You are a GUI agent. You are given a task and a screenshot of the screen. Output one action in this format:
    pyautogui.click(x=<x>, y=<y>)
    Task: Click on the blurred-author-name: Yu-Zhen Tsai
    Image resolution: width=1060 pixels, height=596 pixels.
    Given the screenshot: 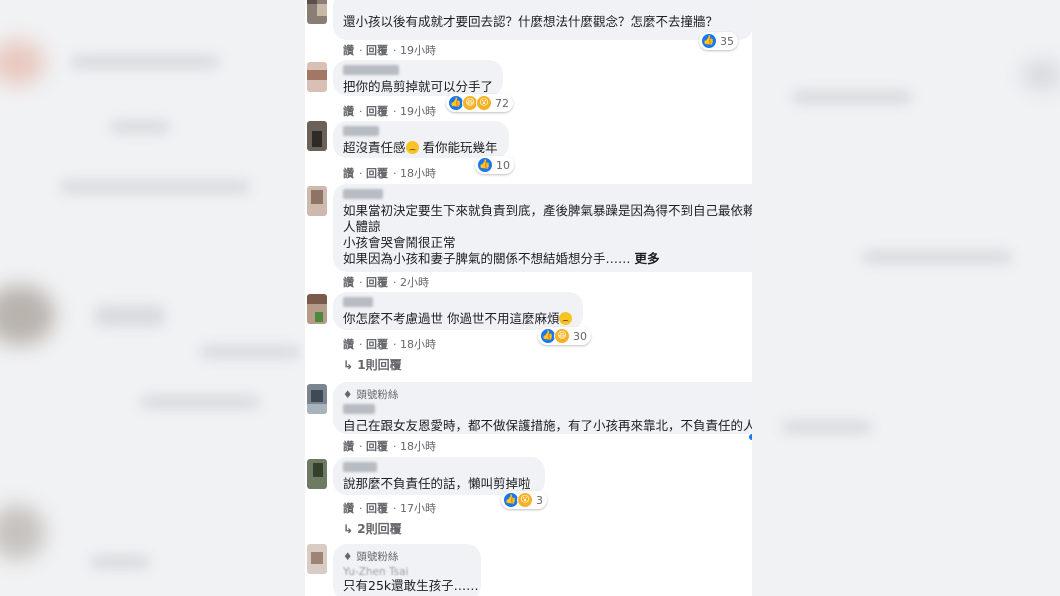 What is the action you would take?
    pyautogui.click(x=407, y=572)
    